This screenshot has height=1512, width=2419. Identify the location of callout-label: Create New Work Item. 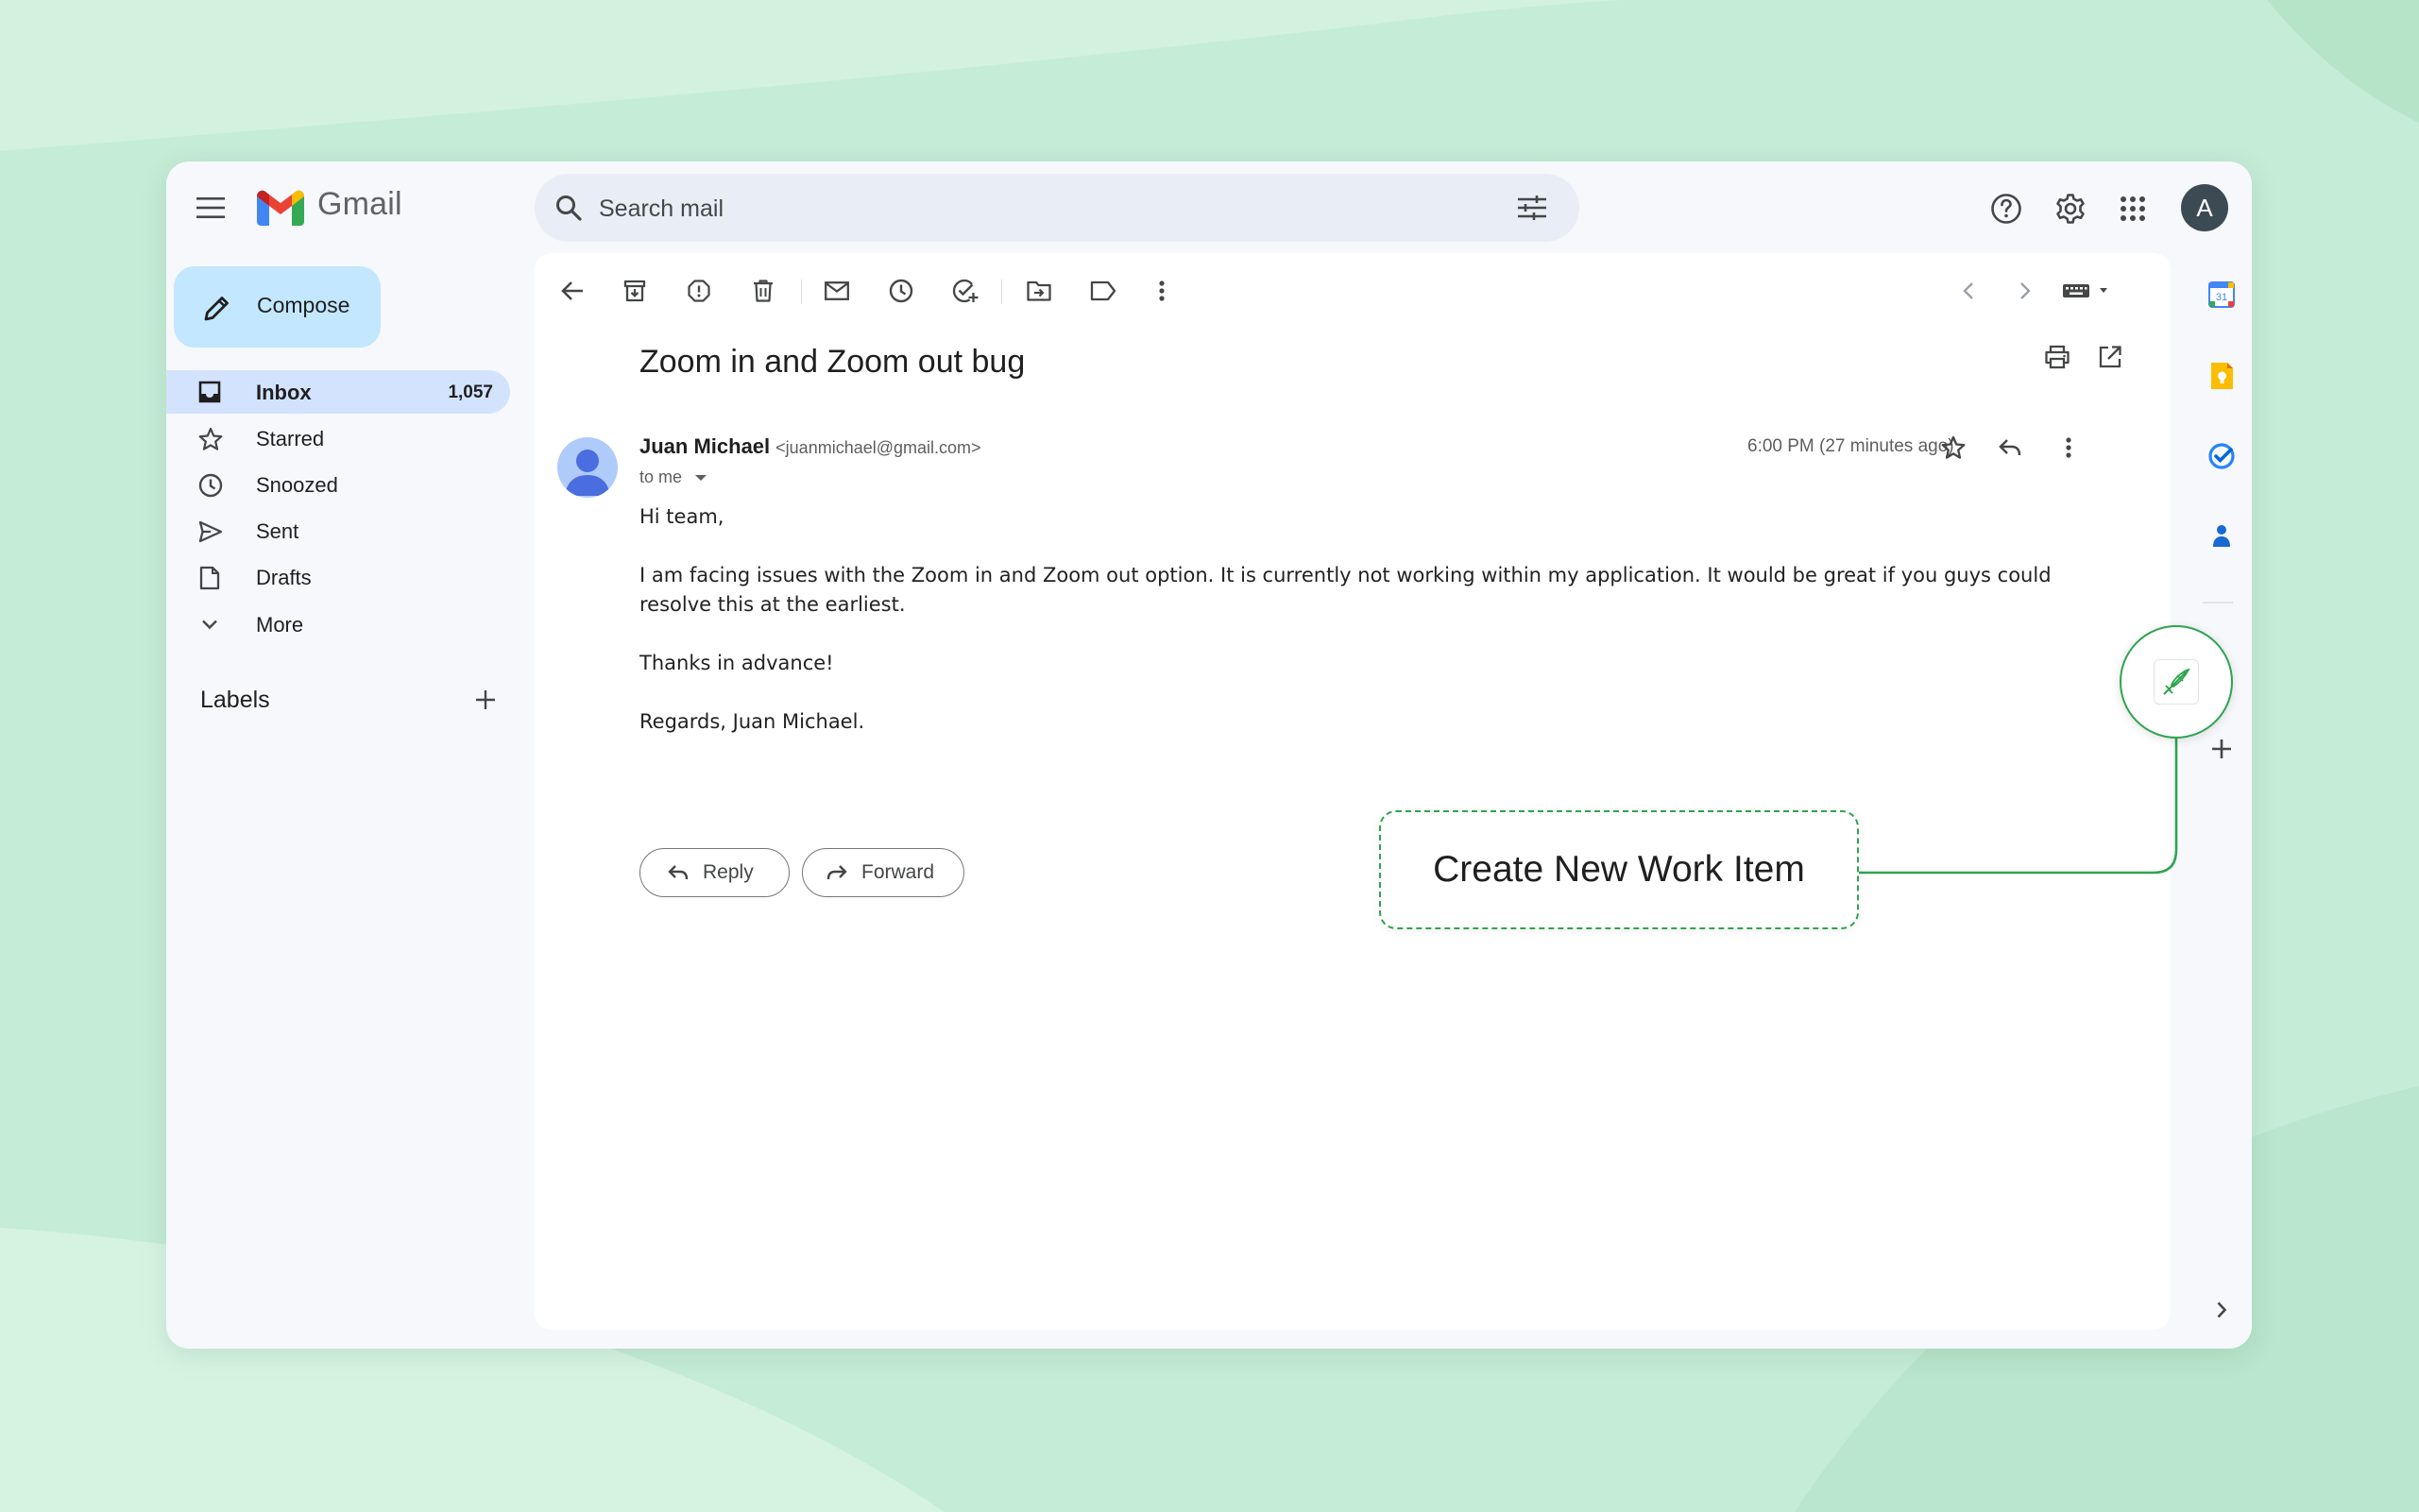
(1619, 869).